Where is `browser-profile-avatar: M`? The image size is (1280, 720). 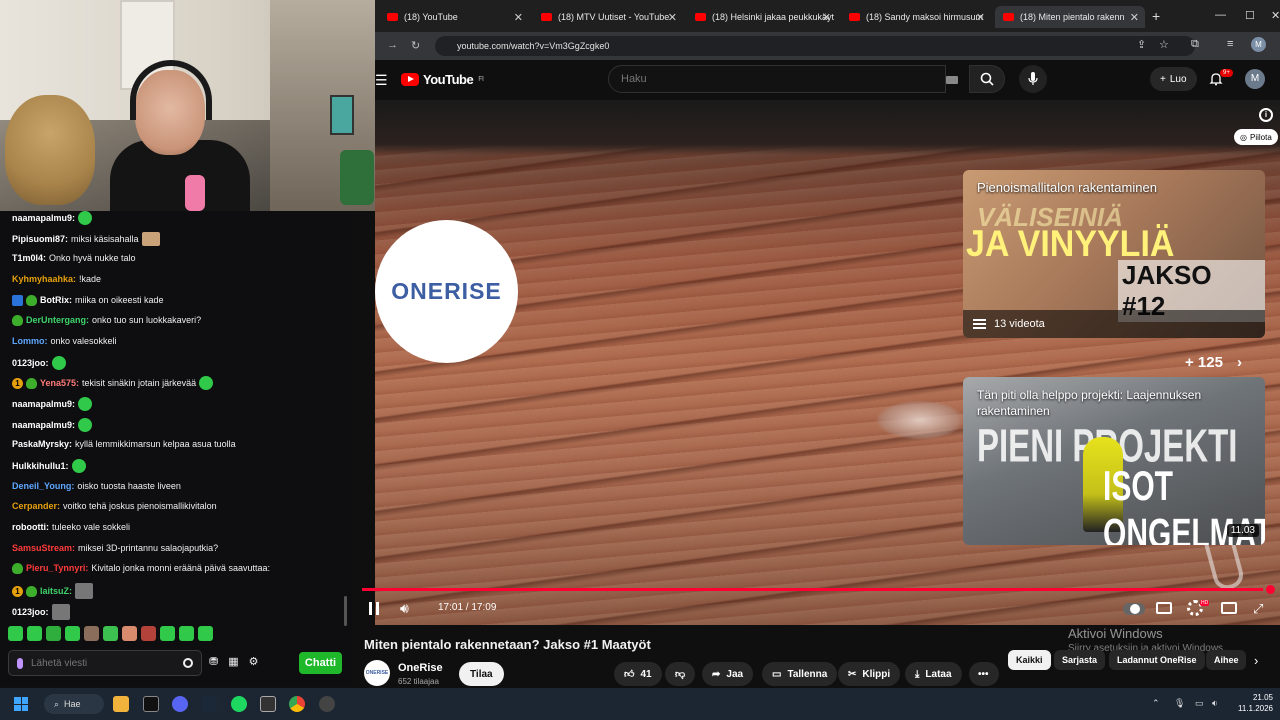
browser-profile-avatar: M is located at coordinates (1258, 44).